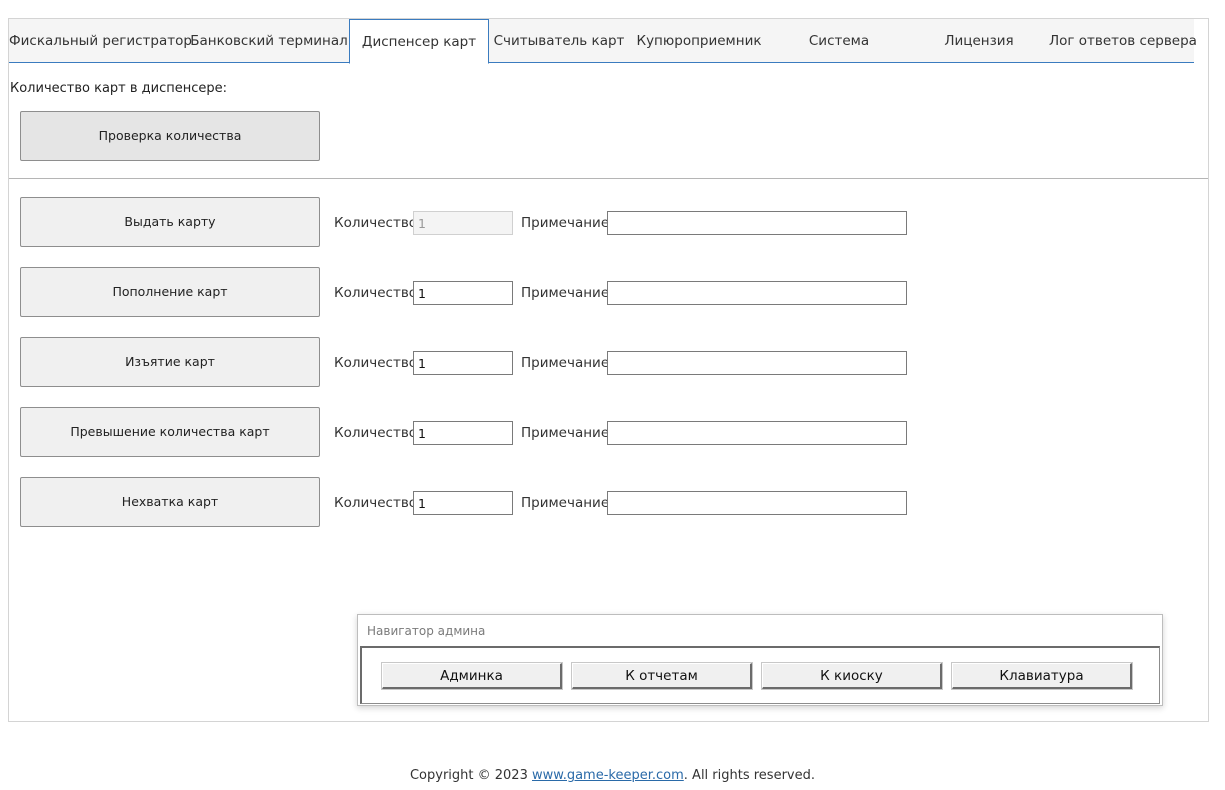  What do you see at coordinates (170, 222) in the screenshot?
I see `issue-card-button: Выдать карту` at bounding box center [170, 222].